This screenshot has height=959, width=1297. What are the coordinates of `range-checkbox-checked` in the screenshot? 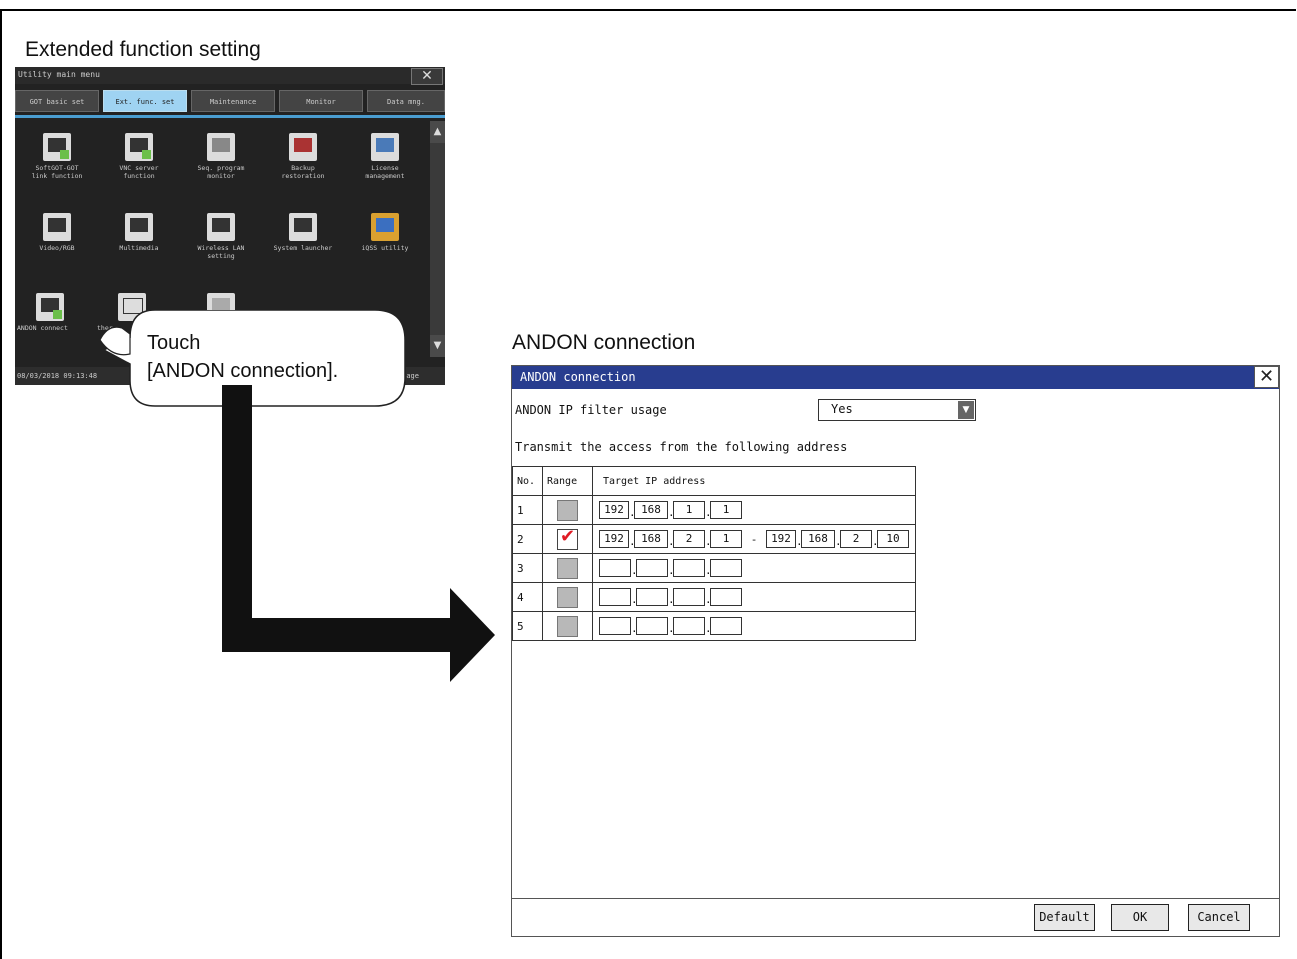 It's located at (567, 538).